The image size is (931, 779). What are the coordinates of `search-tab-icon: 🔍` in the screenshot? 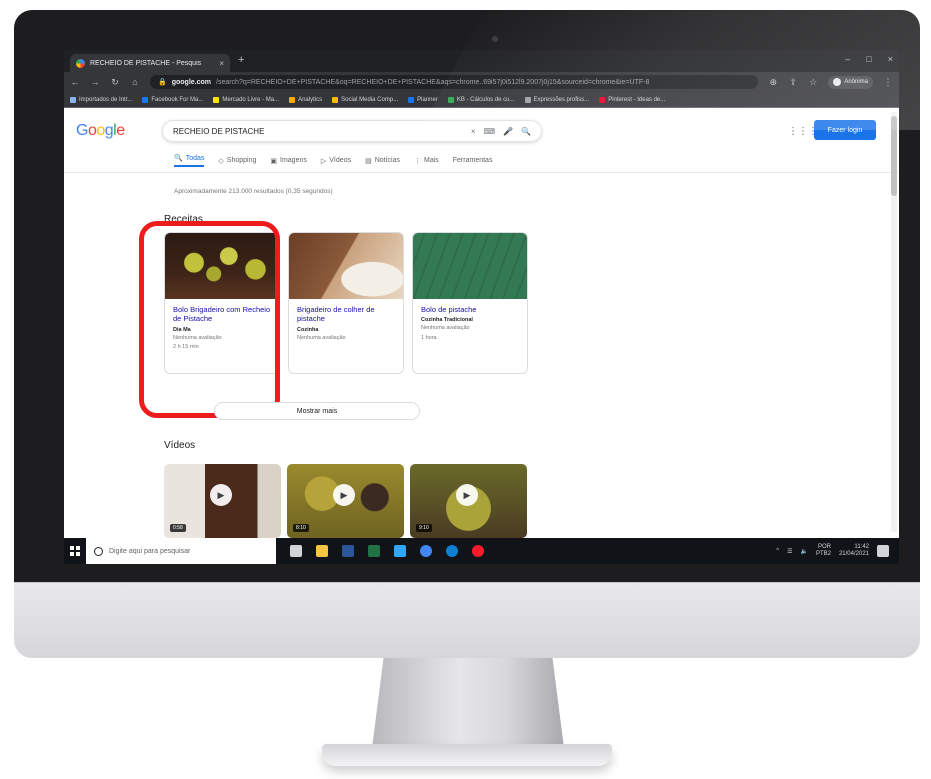 It's located at (178, 158).